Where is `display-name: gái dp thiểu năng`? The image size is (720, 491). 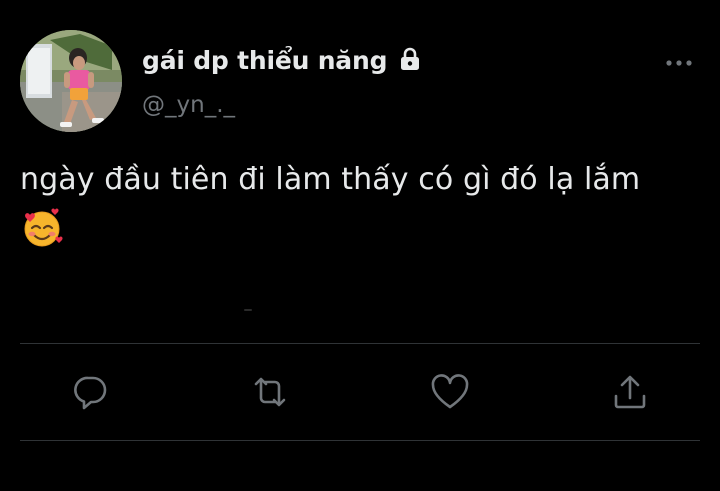
display-name: gái dp thiểu năng is located at coordinates (264, 60).